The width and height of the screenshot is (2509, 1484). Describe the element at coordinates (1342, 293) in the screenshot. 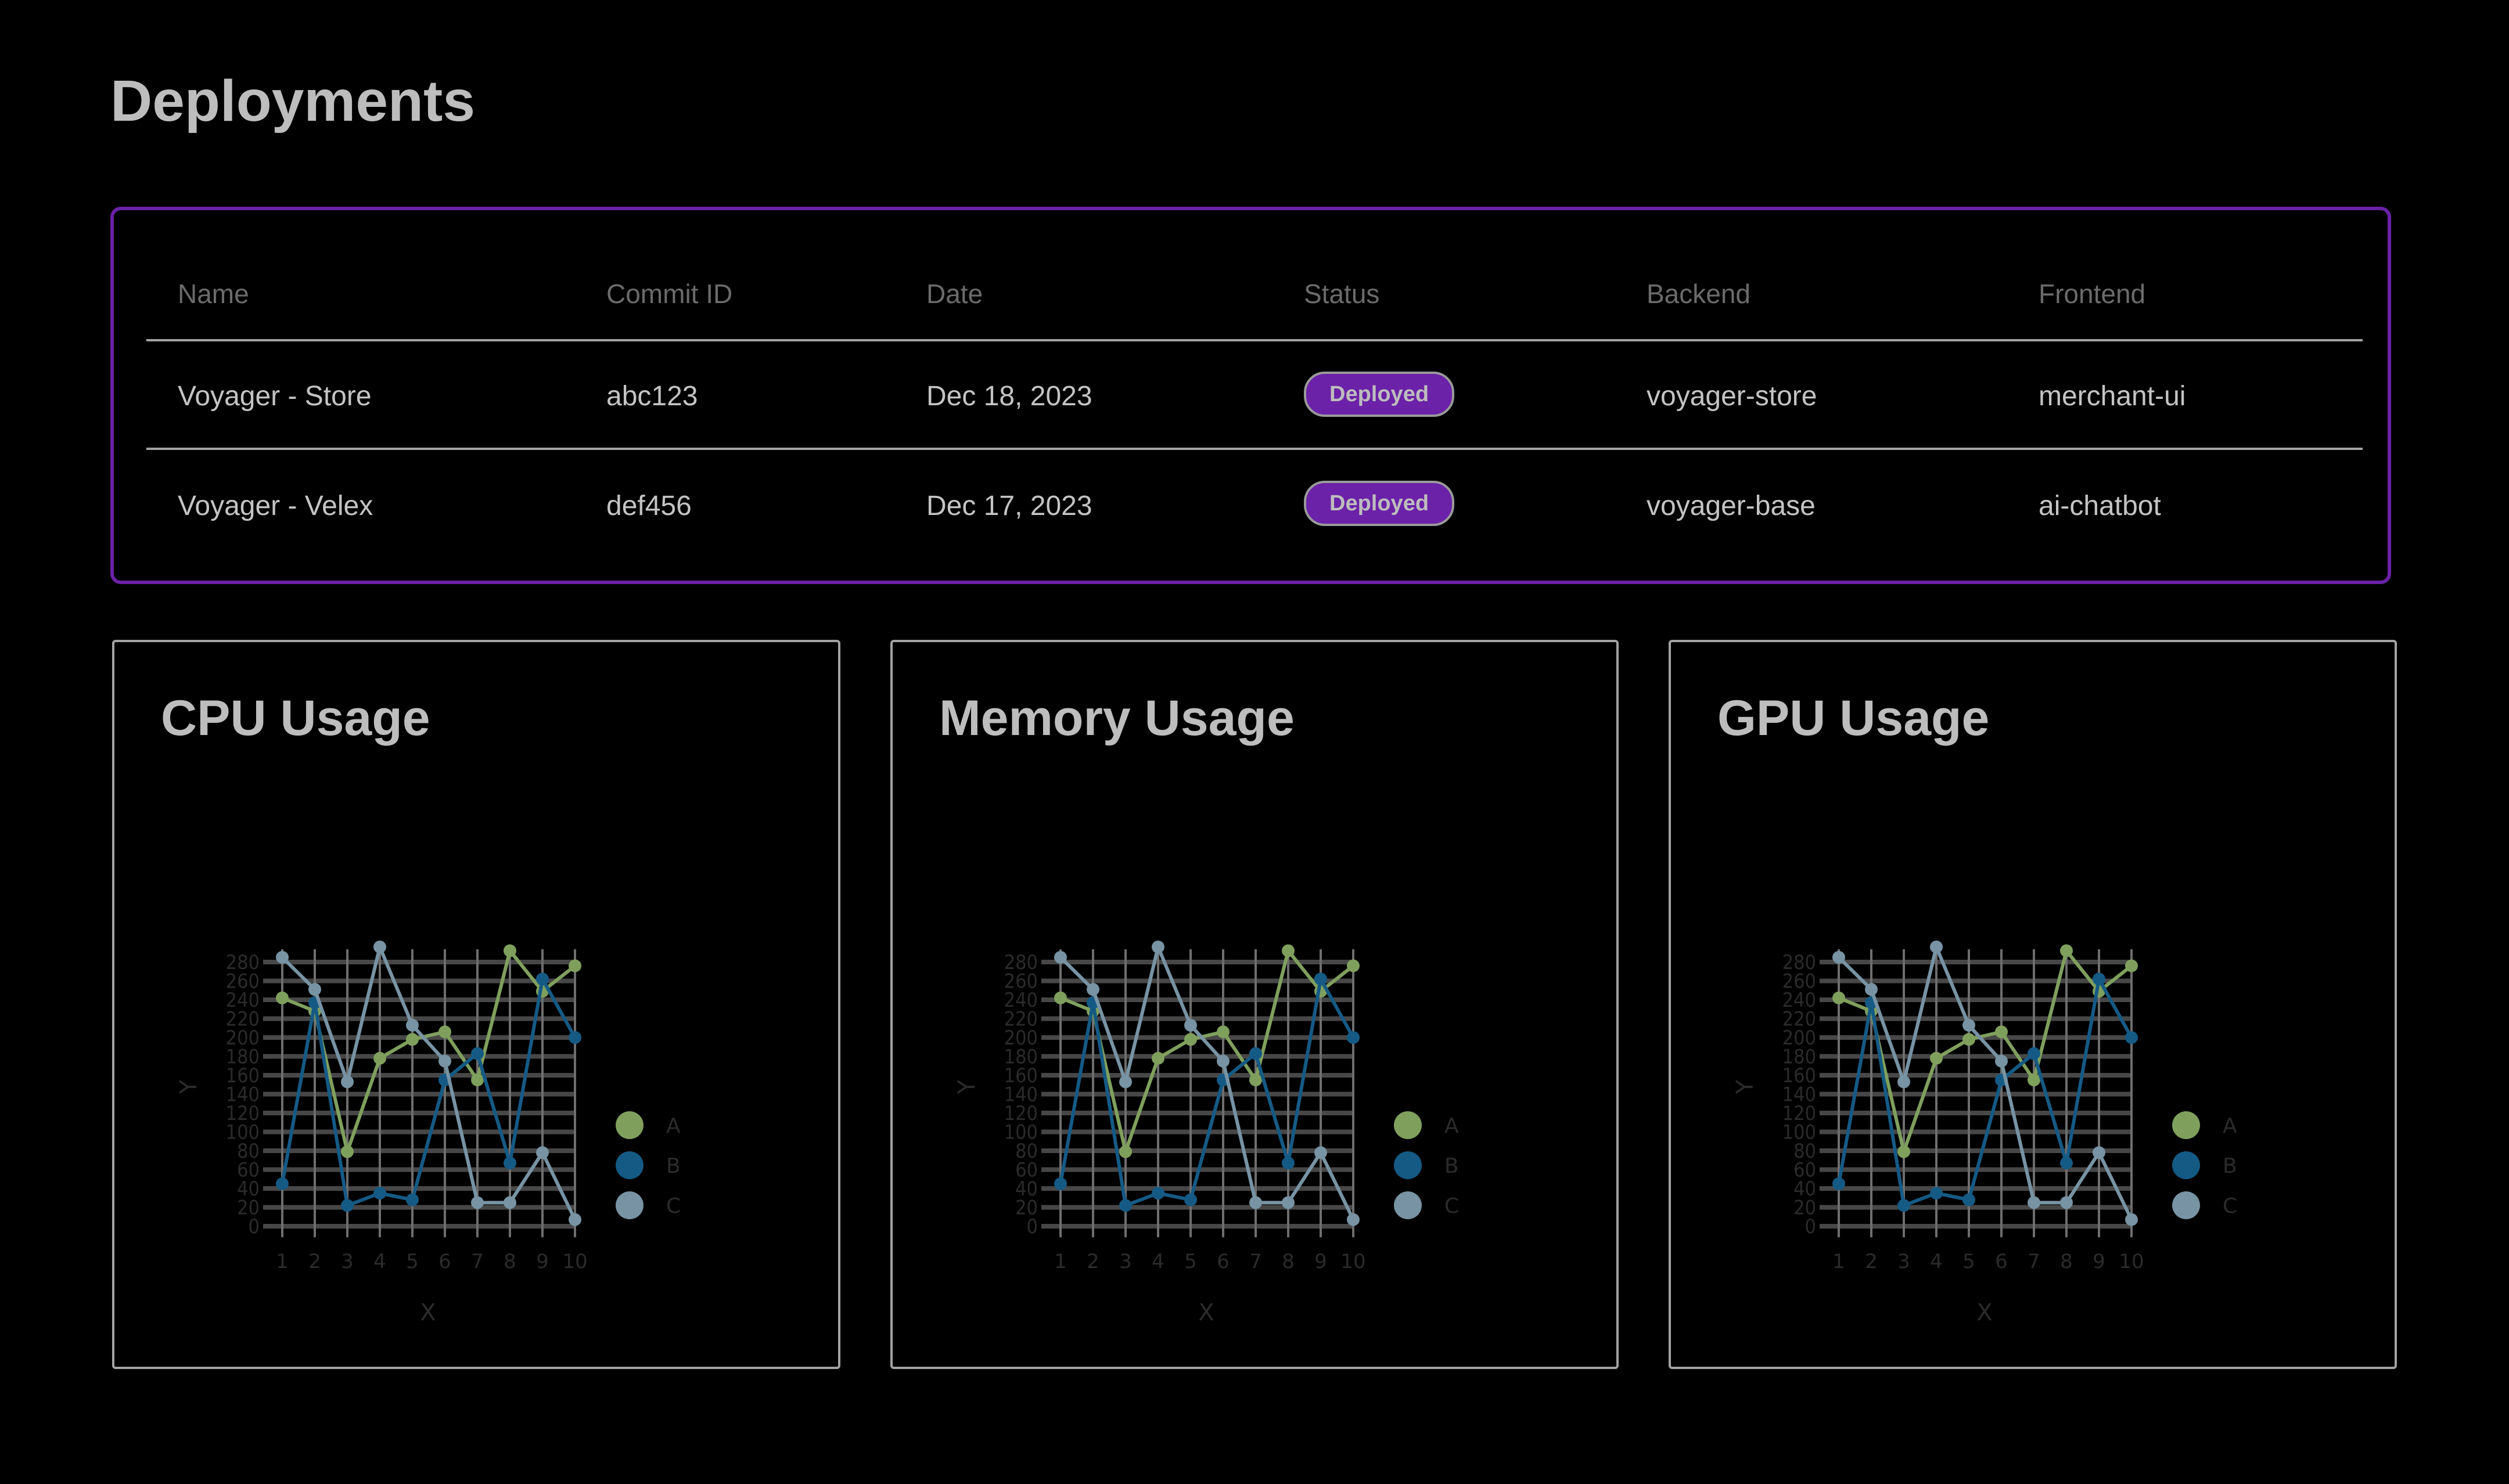

I see `column-header-status: Status` at that location.